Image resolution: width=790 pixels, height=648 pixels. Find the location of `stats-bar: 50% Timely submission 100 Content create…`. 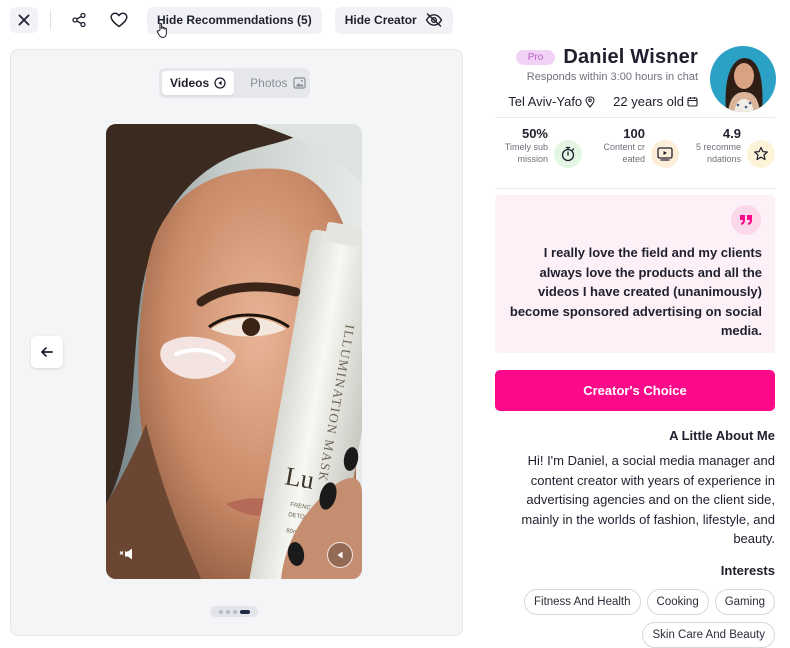

stats-bar: 50% Timely submission 100 Content create… is located at coordinates (635, 153).